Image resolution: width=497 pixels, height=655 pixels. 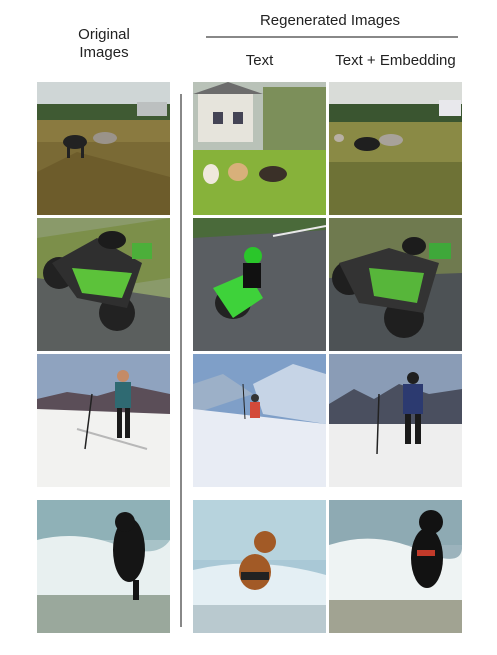 I want to click on text-image-motorcycle, so click(x=259, y=284).